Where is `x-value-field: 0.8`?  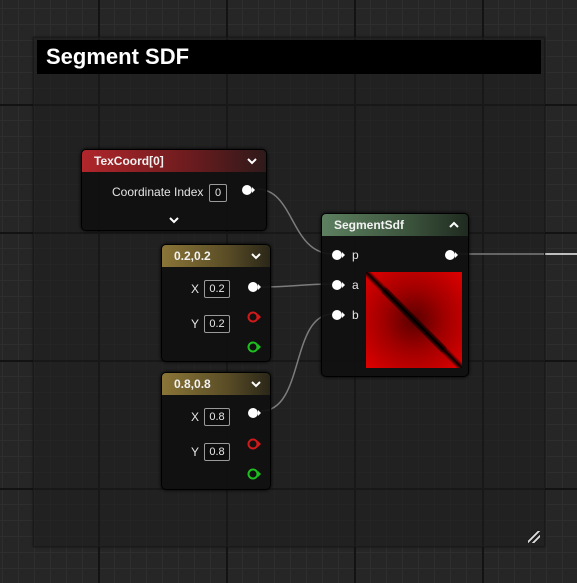
x-value-field: 0.8 is located at coordinates (217, 417).